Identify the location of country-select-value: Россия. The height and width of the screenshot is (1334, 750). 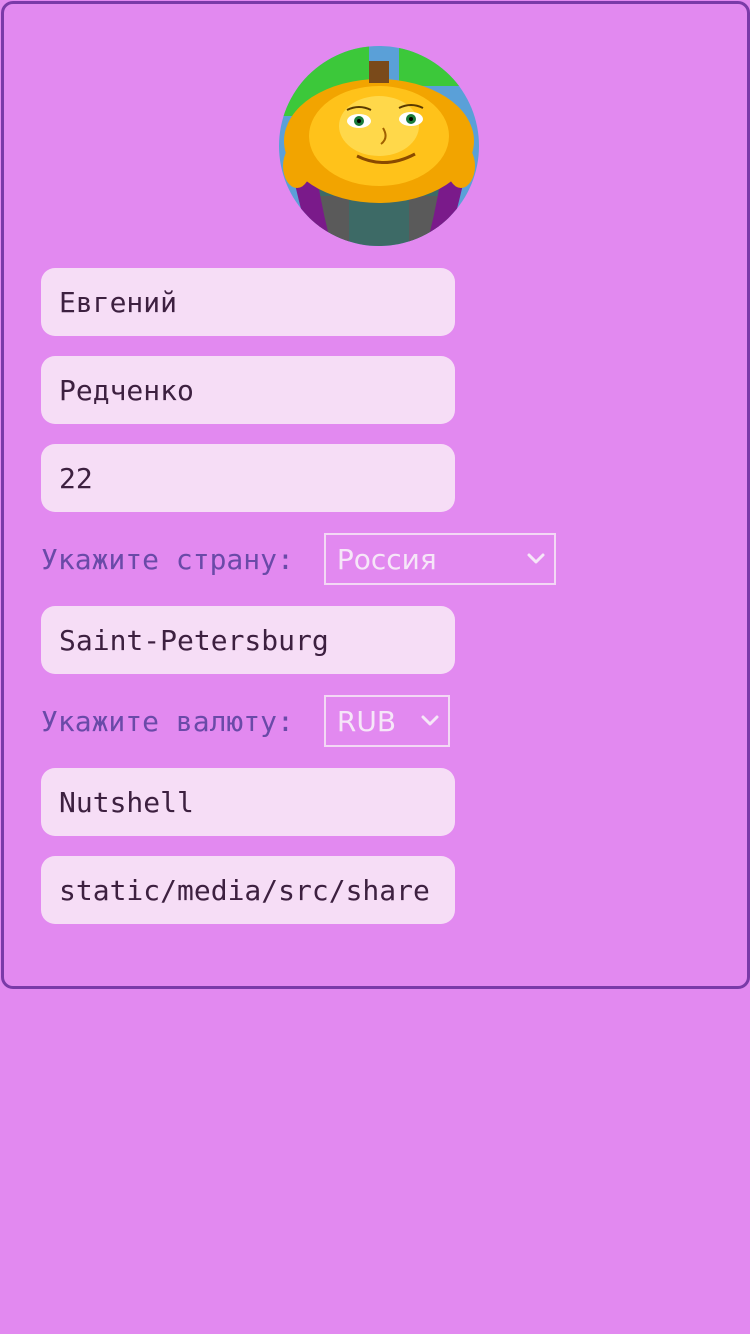
(386, 559).